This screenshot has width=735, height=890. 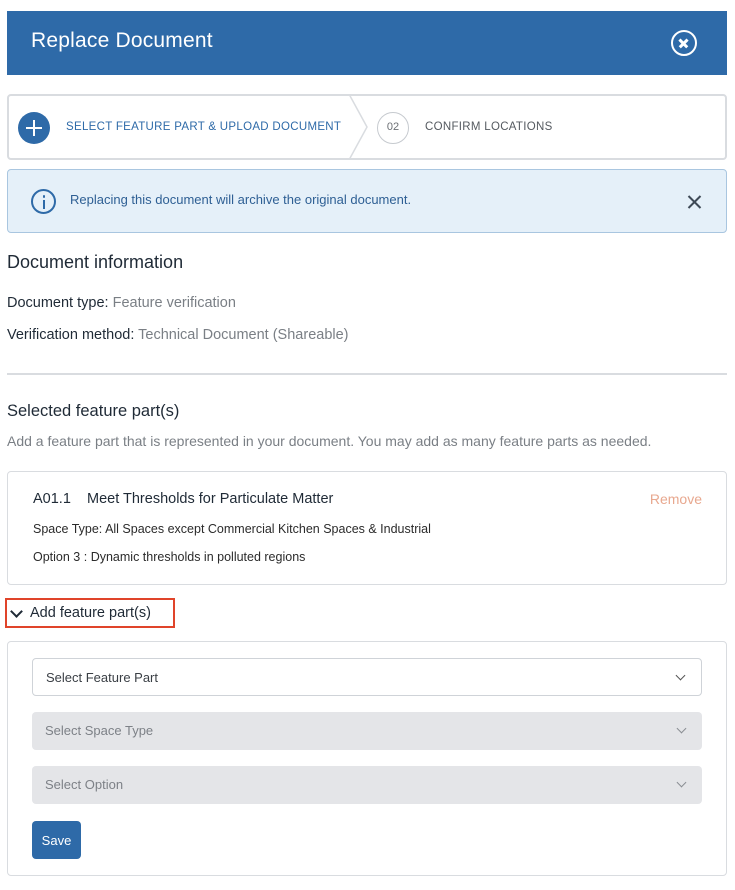 I want to click on close-icon, so click(x=684, y=43).